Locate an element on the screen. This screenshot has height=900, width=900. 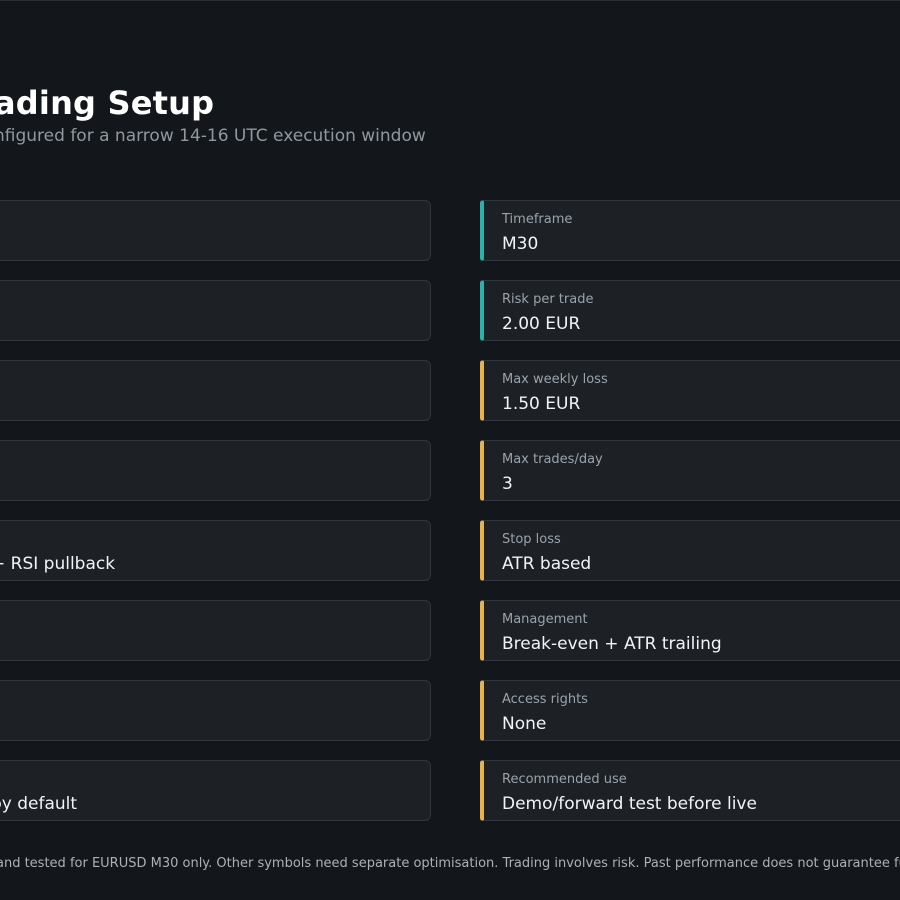
settings-card-left-5: + RSI pullback is located at coordinates (215, 550).